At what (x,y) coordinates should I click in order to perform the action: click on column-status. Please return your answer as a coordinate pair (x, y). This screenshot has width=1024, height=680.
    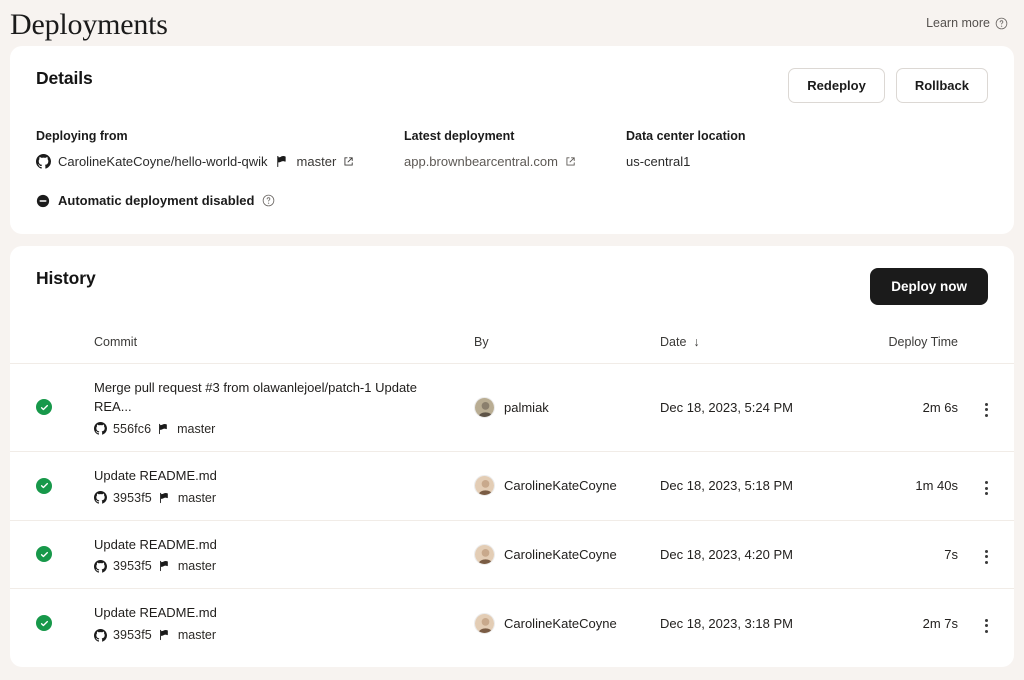
    Looking at the image, I should click on (52, 334).